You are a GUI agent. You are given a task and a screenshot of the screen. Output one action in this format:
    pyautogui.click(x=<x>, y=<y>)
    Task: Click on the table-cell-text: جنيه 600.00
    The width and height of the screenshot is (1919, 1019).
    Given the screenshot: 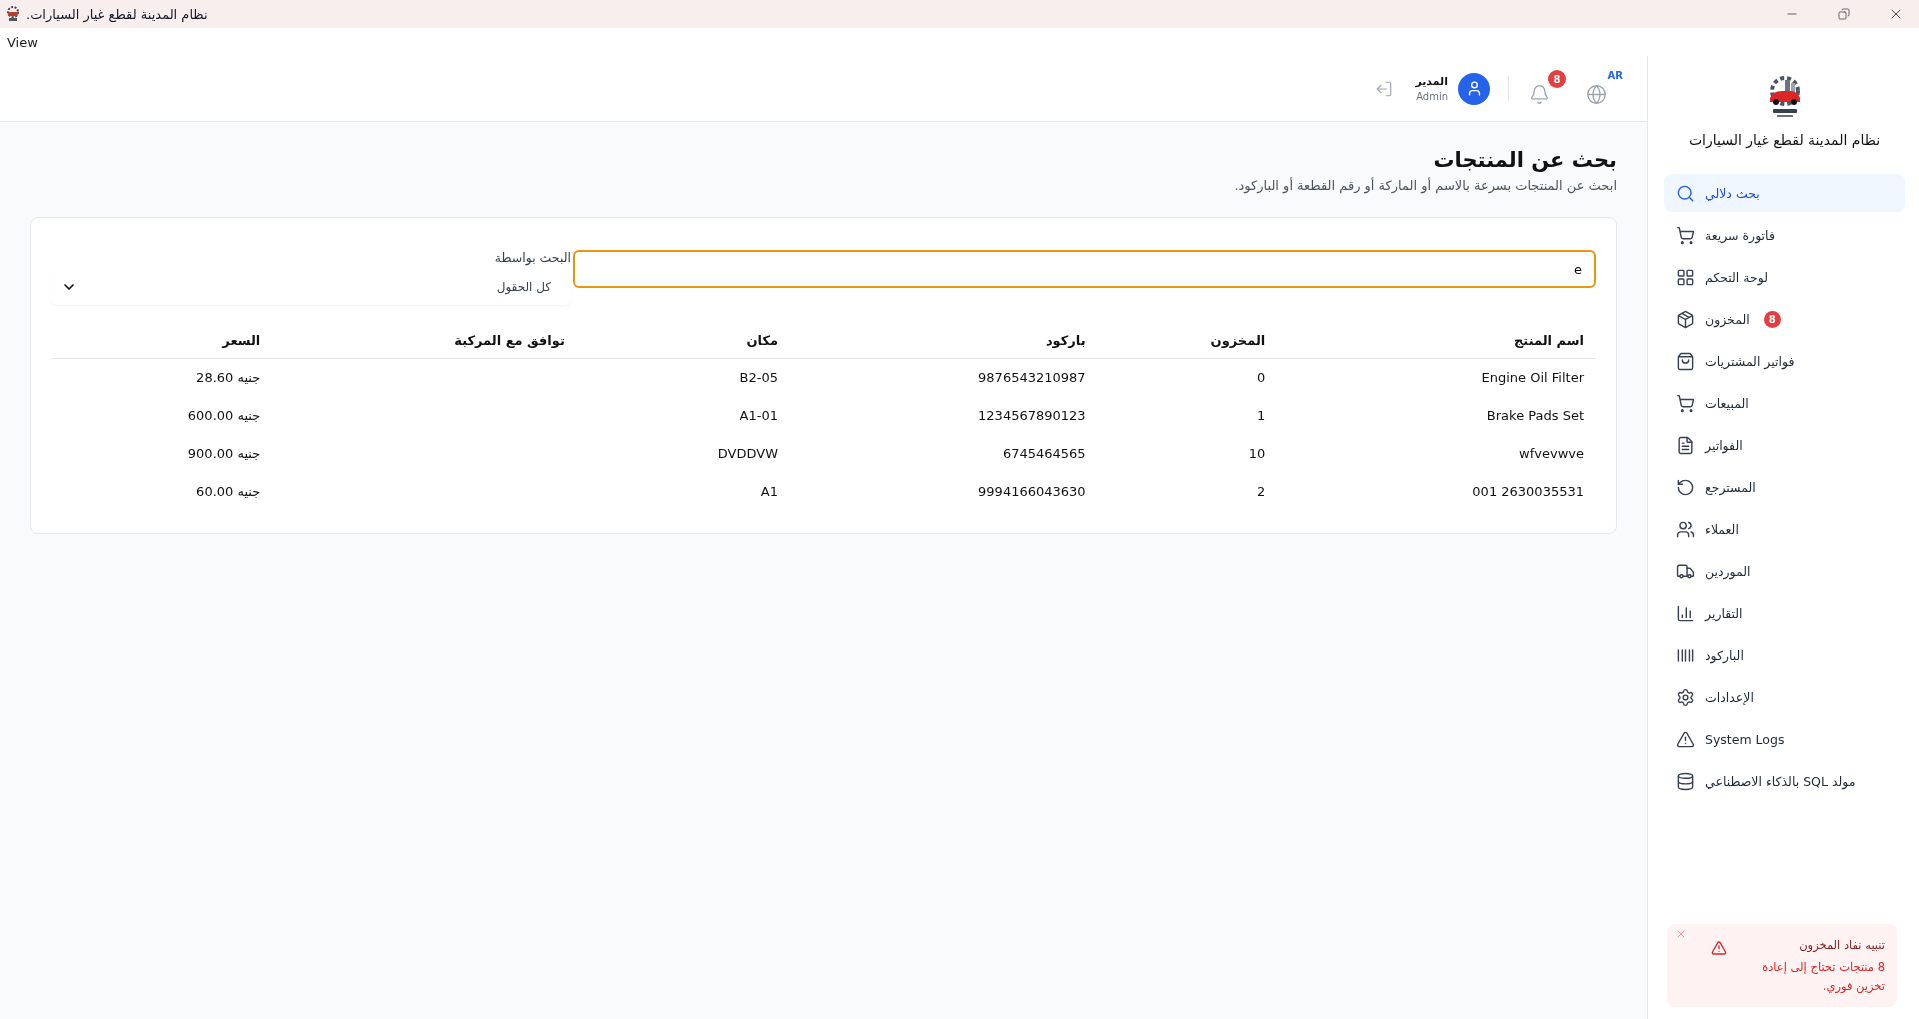 What is the action you would take?
    pyautogui.click(x=224, y=416)
    